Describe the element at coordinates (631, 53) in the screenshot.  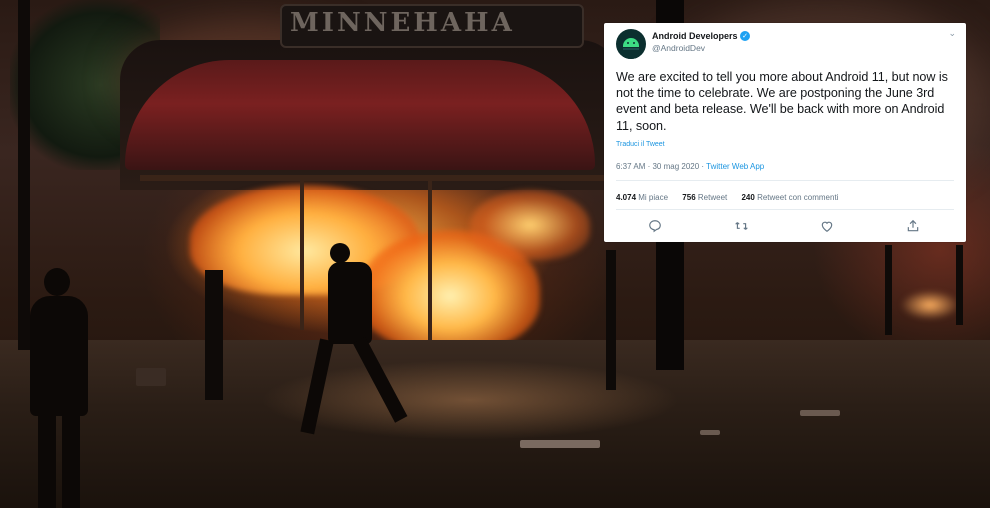
I see `robot-body` at that location.